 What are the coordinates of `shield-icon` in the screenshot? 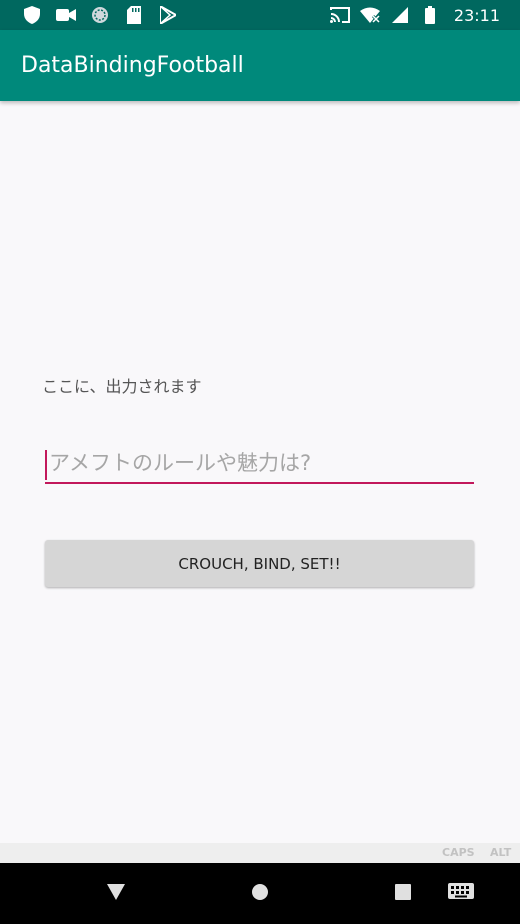 It's located at (32, 15).